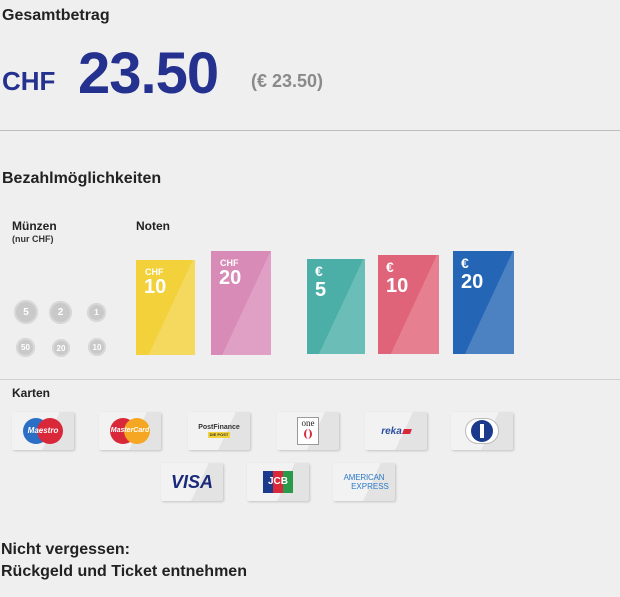  I want to click on card-postfinance: PostFinance DIE POST, so click(219, 431).